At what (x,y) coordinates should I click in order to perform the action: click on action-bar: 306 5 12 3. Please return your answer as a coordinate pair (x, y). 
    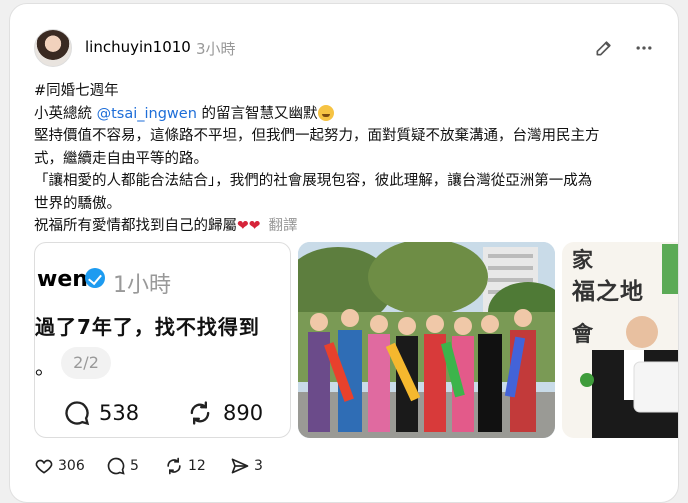
    Looking at the image, I should click on (234, 466).